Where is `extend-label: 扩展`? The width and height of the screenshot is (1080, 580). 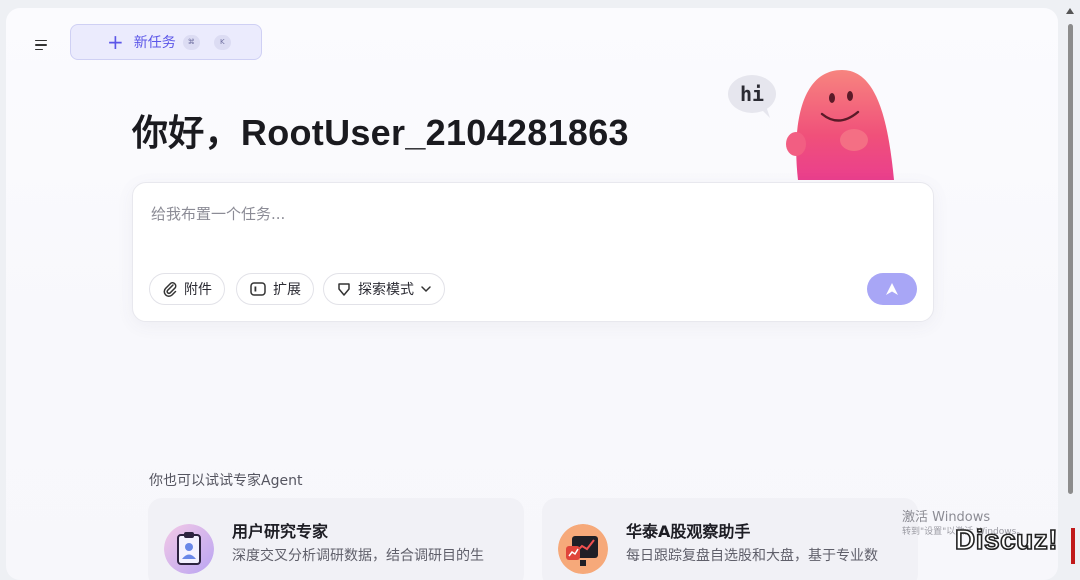 extend-label: 扩展 is located at coordinates (287, 290).